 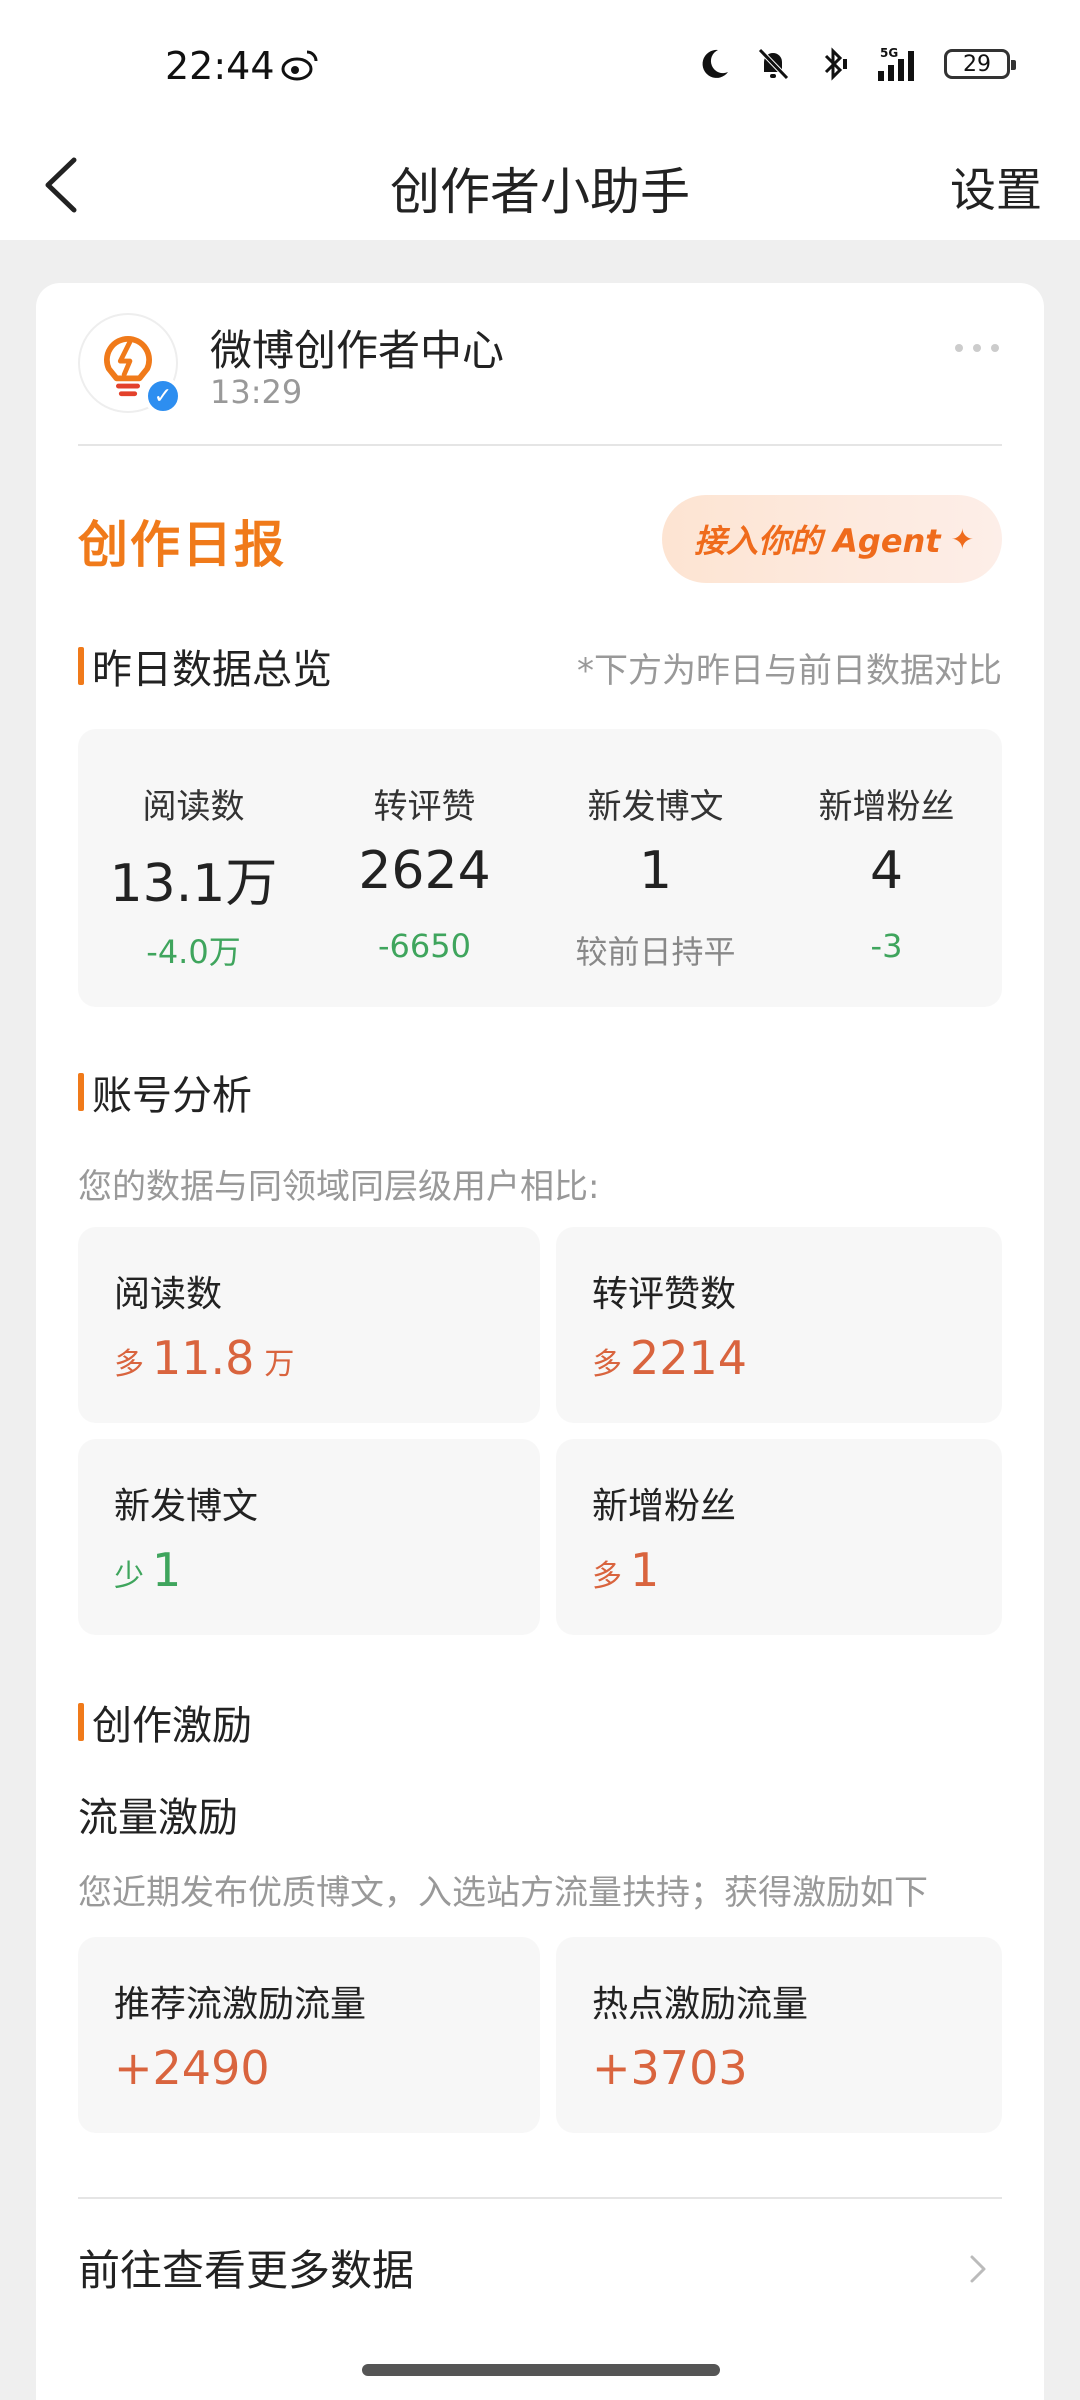 What do you see at coordinates (996, 187) in the screenshot?
I see `settings-button: 设置` at bounding box center [996, 187].